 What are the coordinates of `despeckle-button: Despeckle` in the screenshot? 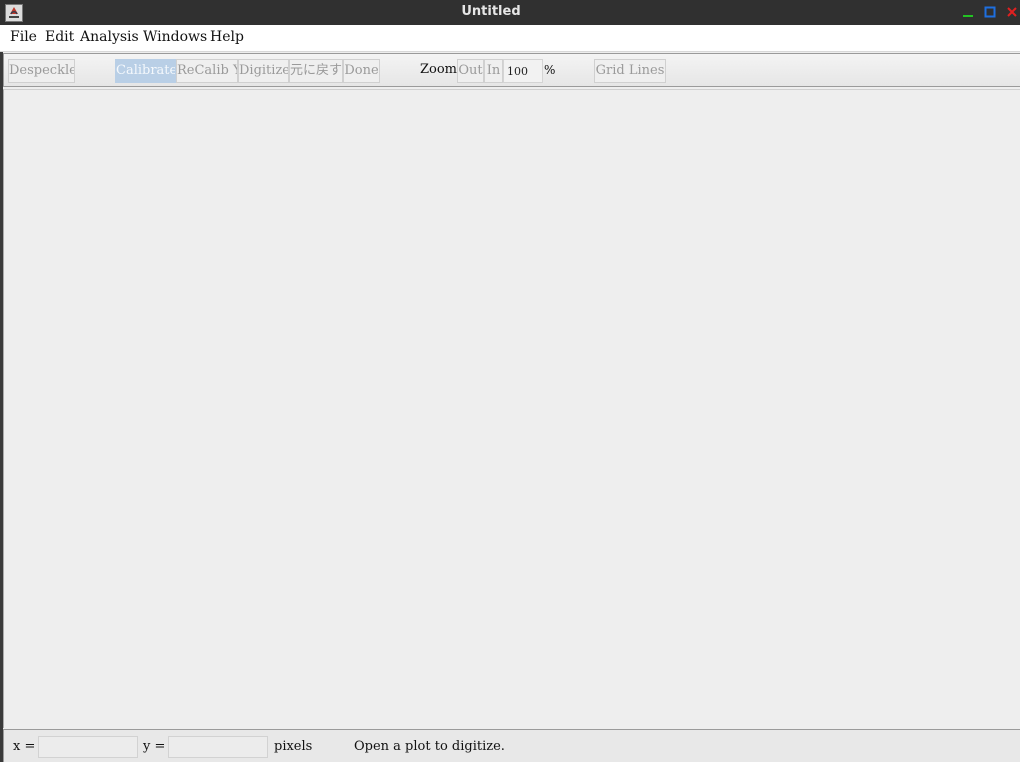 It's located at (41, 71).